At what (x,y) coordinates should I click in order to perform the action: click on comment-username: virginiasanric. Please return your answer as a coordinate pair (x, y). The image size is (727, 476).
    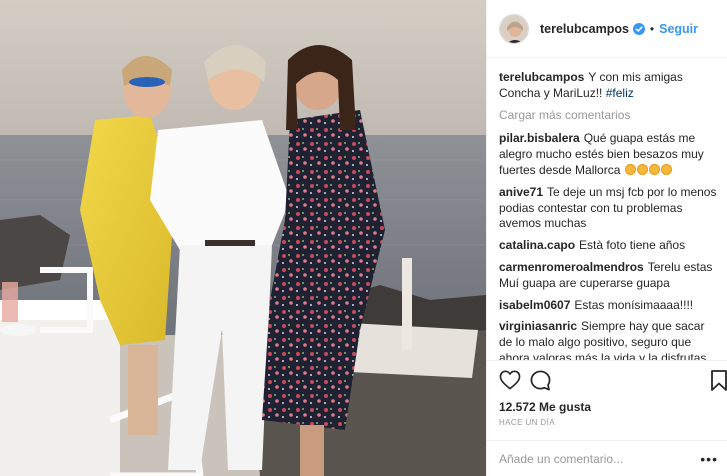
    Looking at the image, I should click on (538, 326).